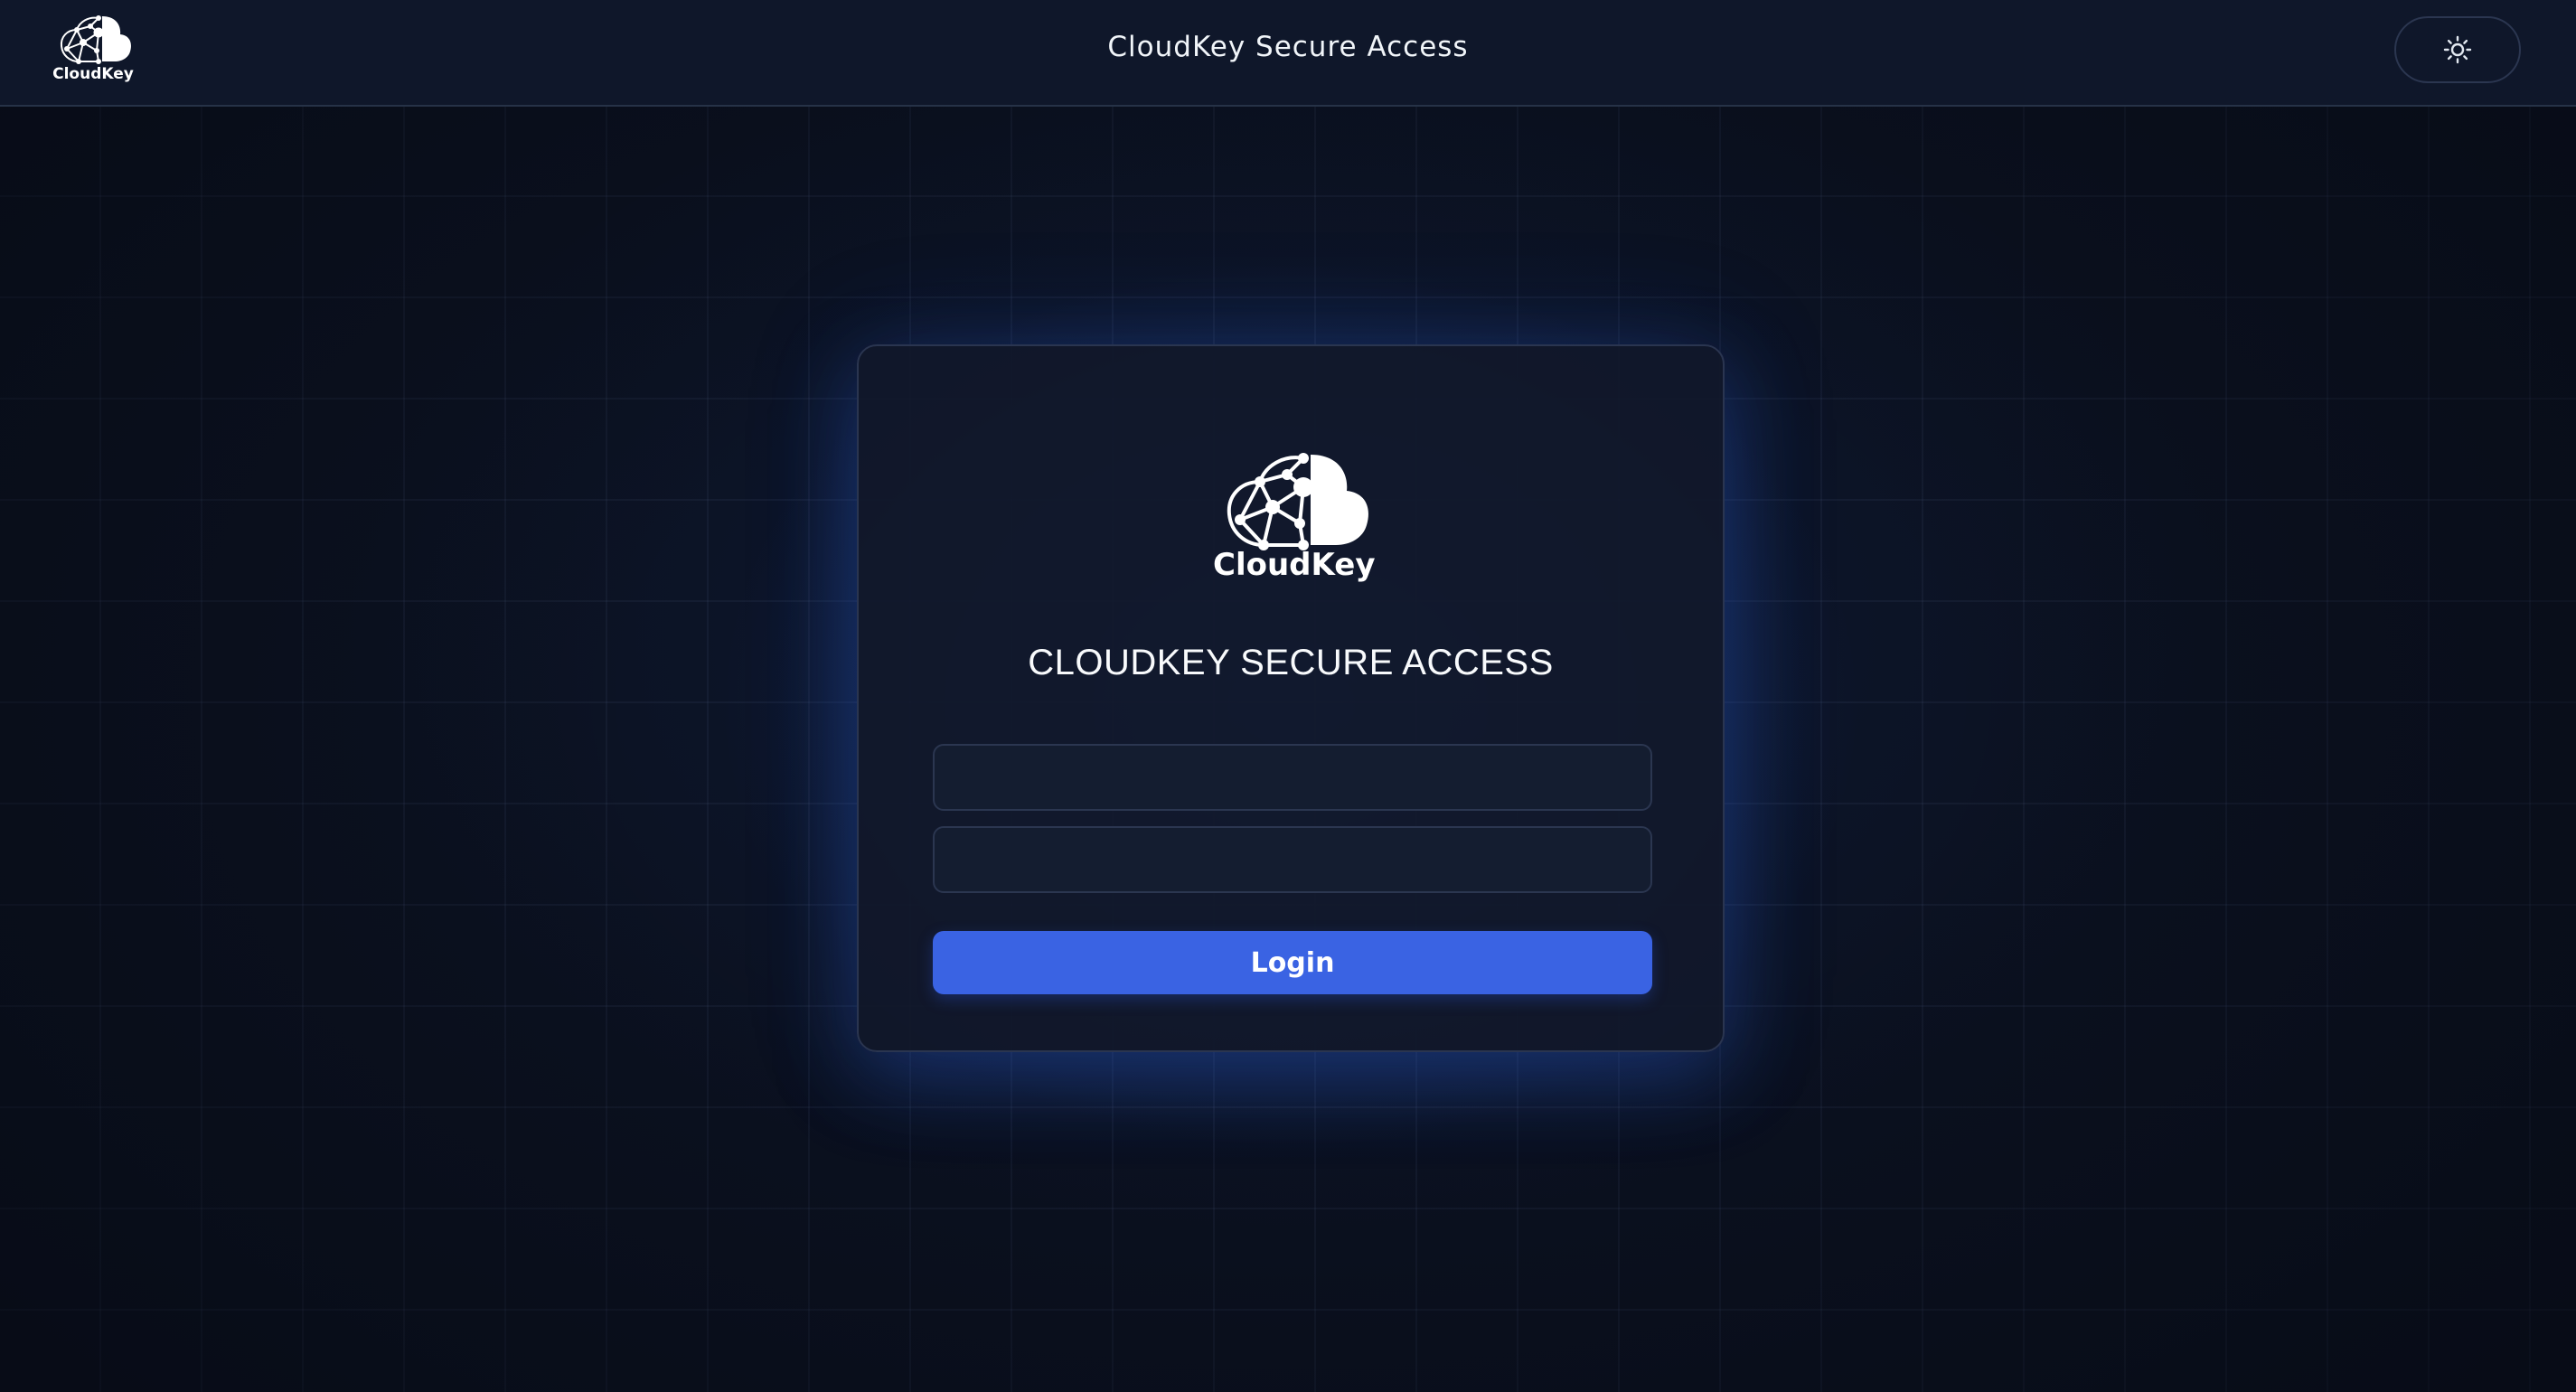 The image size is (2576, 1392). I want to click on username-input, so click(1292, 777).